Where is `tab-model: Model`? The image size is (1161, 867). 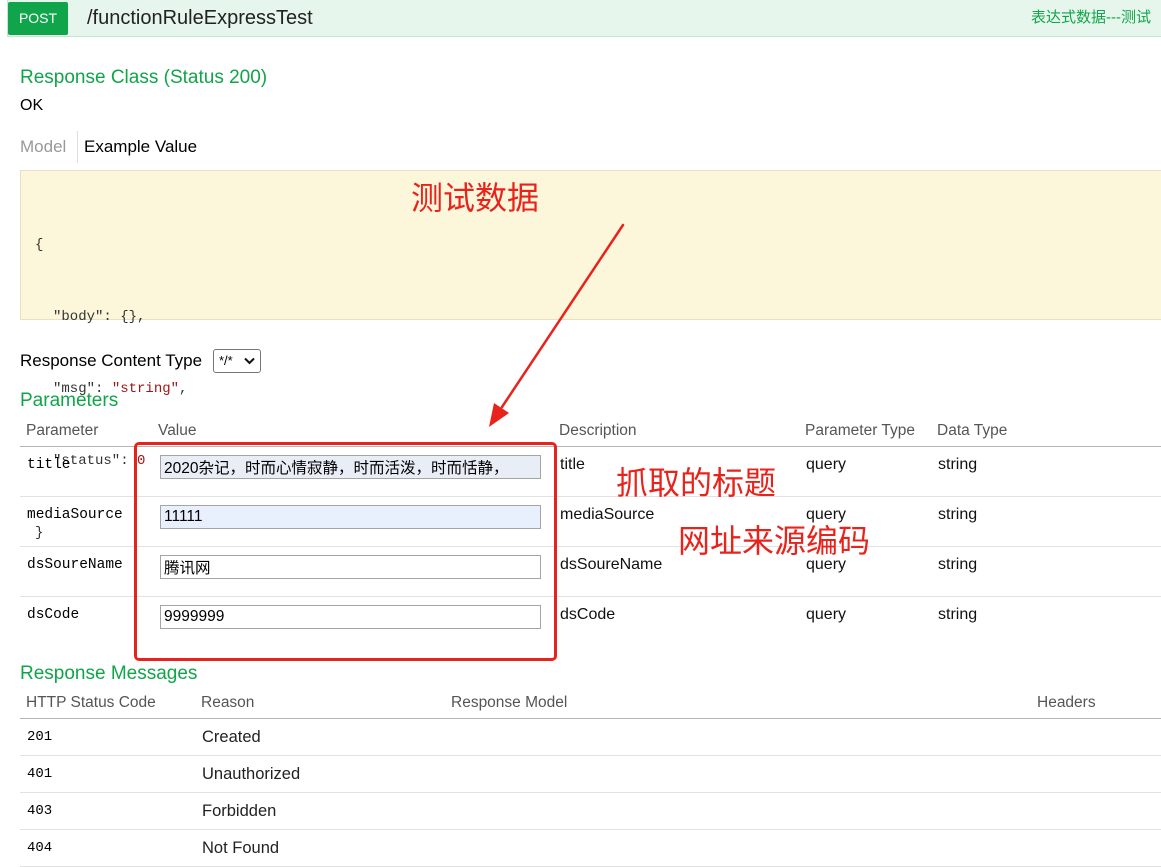 tab-model: Model is located at coordinates (43, 147).